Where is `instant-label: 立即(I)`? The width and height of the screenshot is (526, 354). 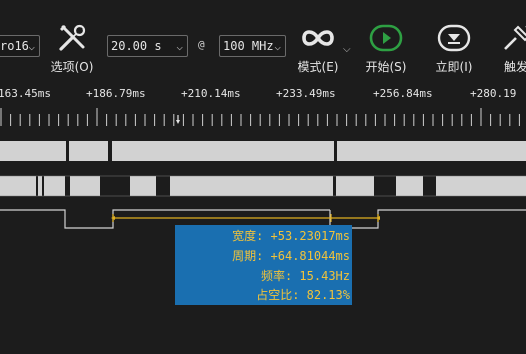 instant-label: 立即(I) is located at coordinates (454, 67).